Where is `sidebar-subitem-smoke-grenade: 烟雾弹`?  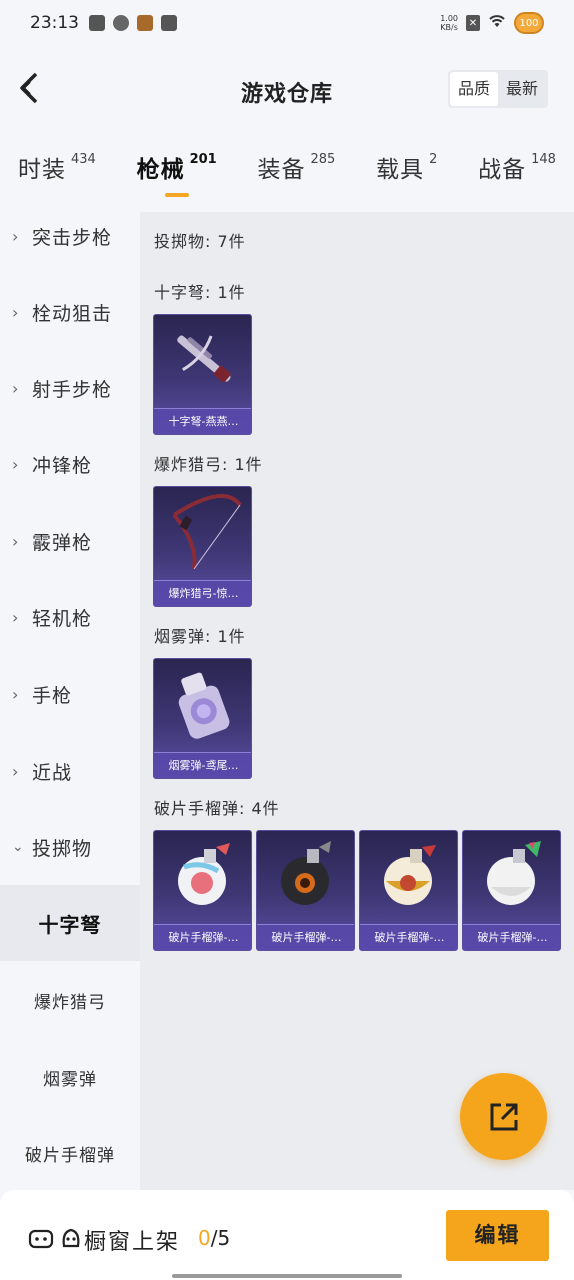 sidebar-subitem-smoke-grenade: 烟雾弹 is located at coordinates (70, 1077).